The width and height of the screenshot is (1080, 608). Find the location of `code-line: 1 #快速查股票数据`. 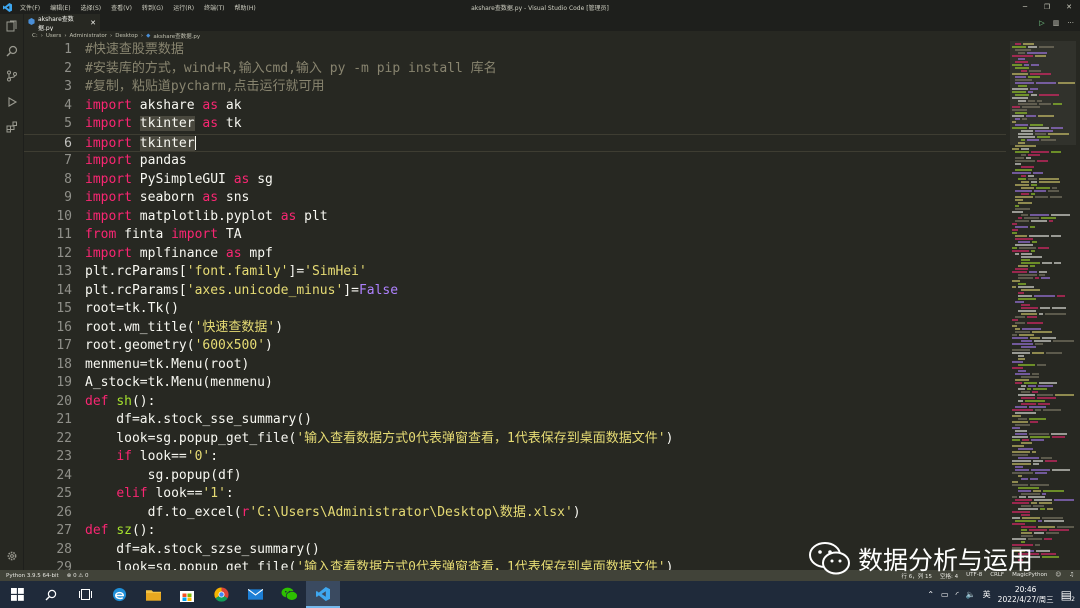

code-line: 1 #快速查股票数据 is located at coordinates (515, 50).